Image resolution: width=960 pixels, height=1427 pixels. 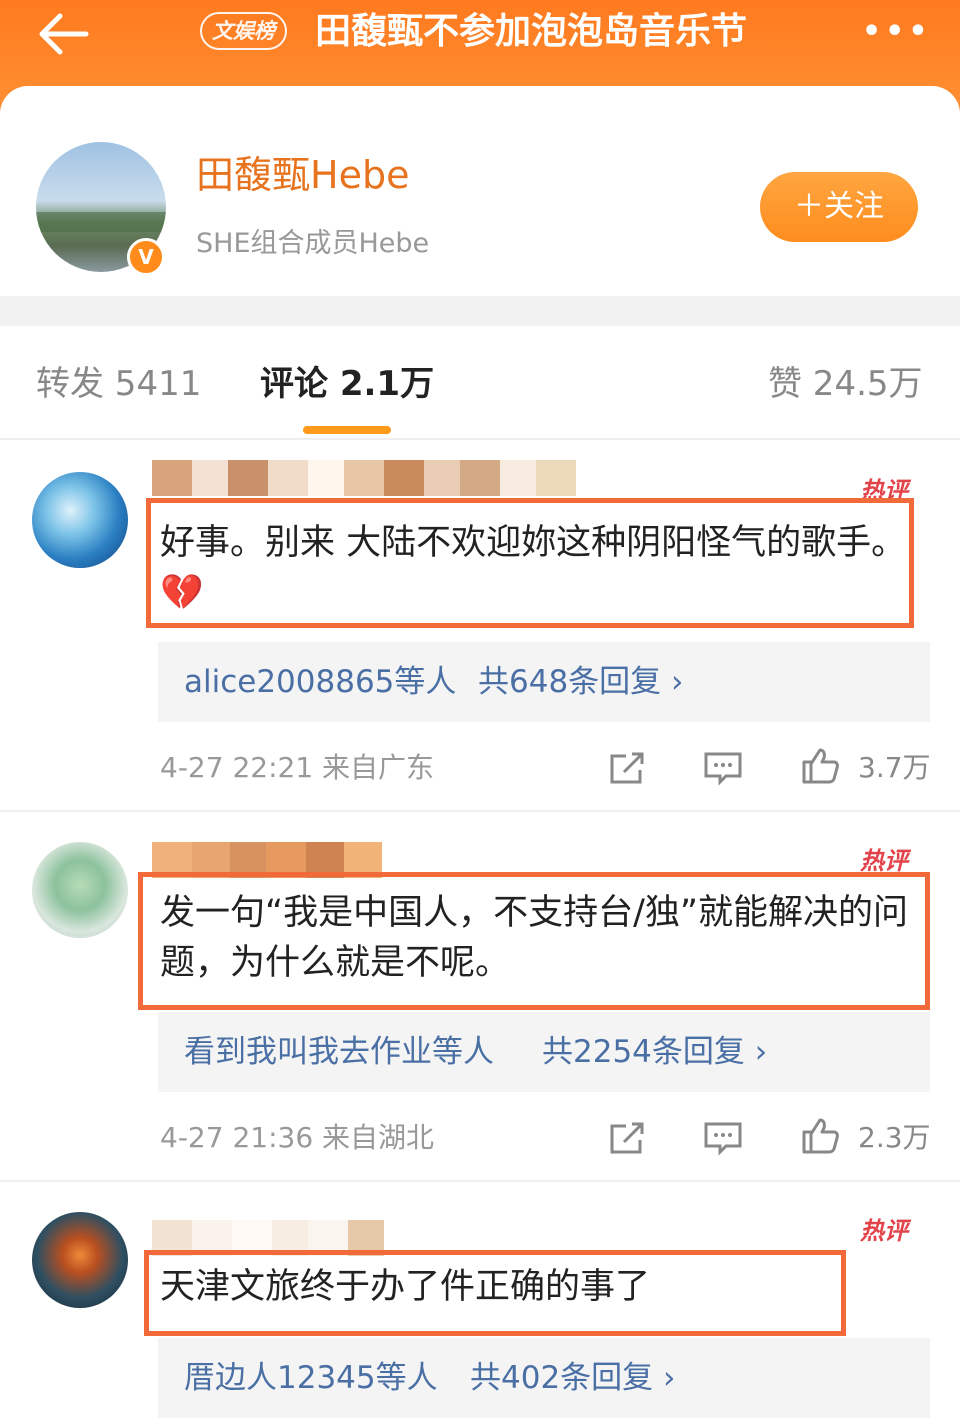 I want to click on reply-summary: alice2008865等人 共648条回复 ›, so click(x=544, y=682).